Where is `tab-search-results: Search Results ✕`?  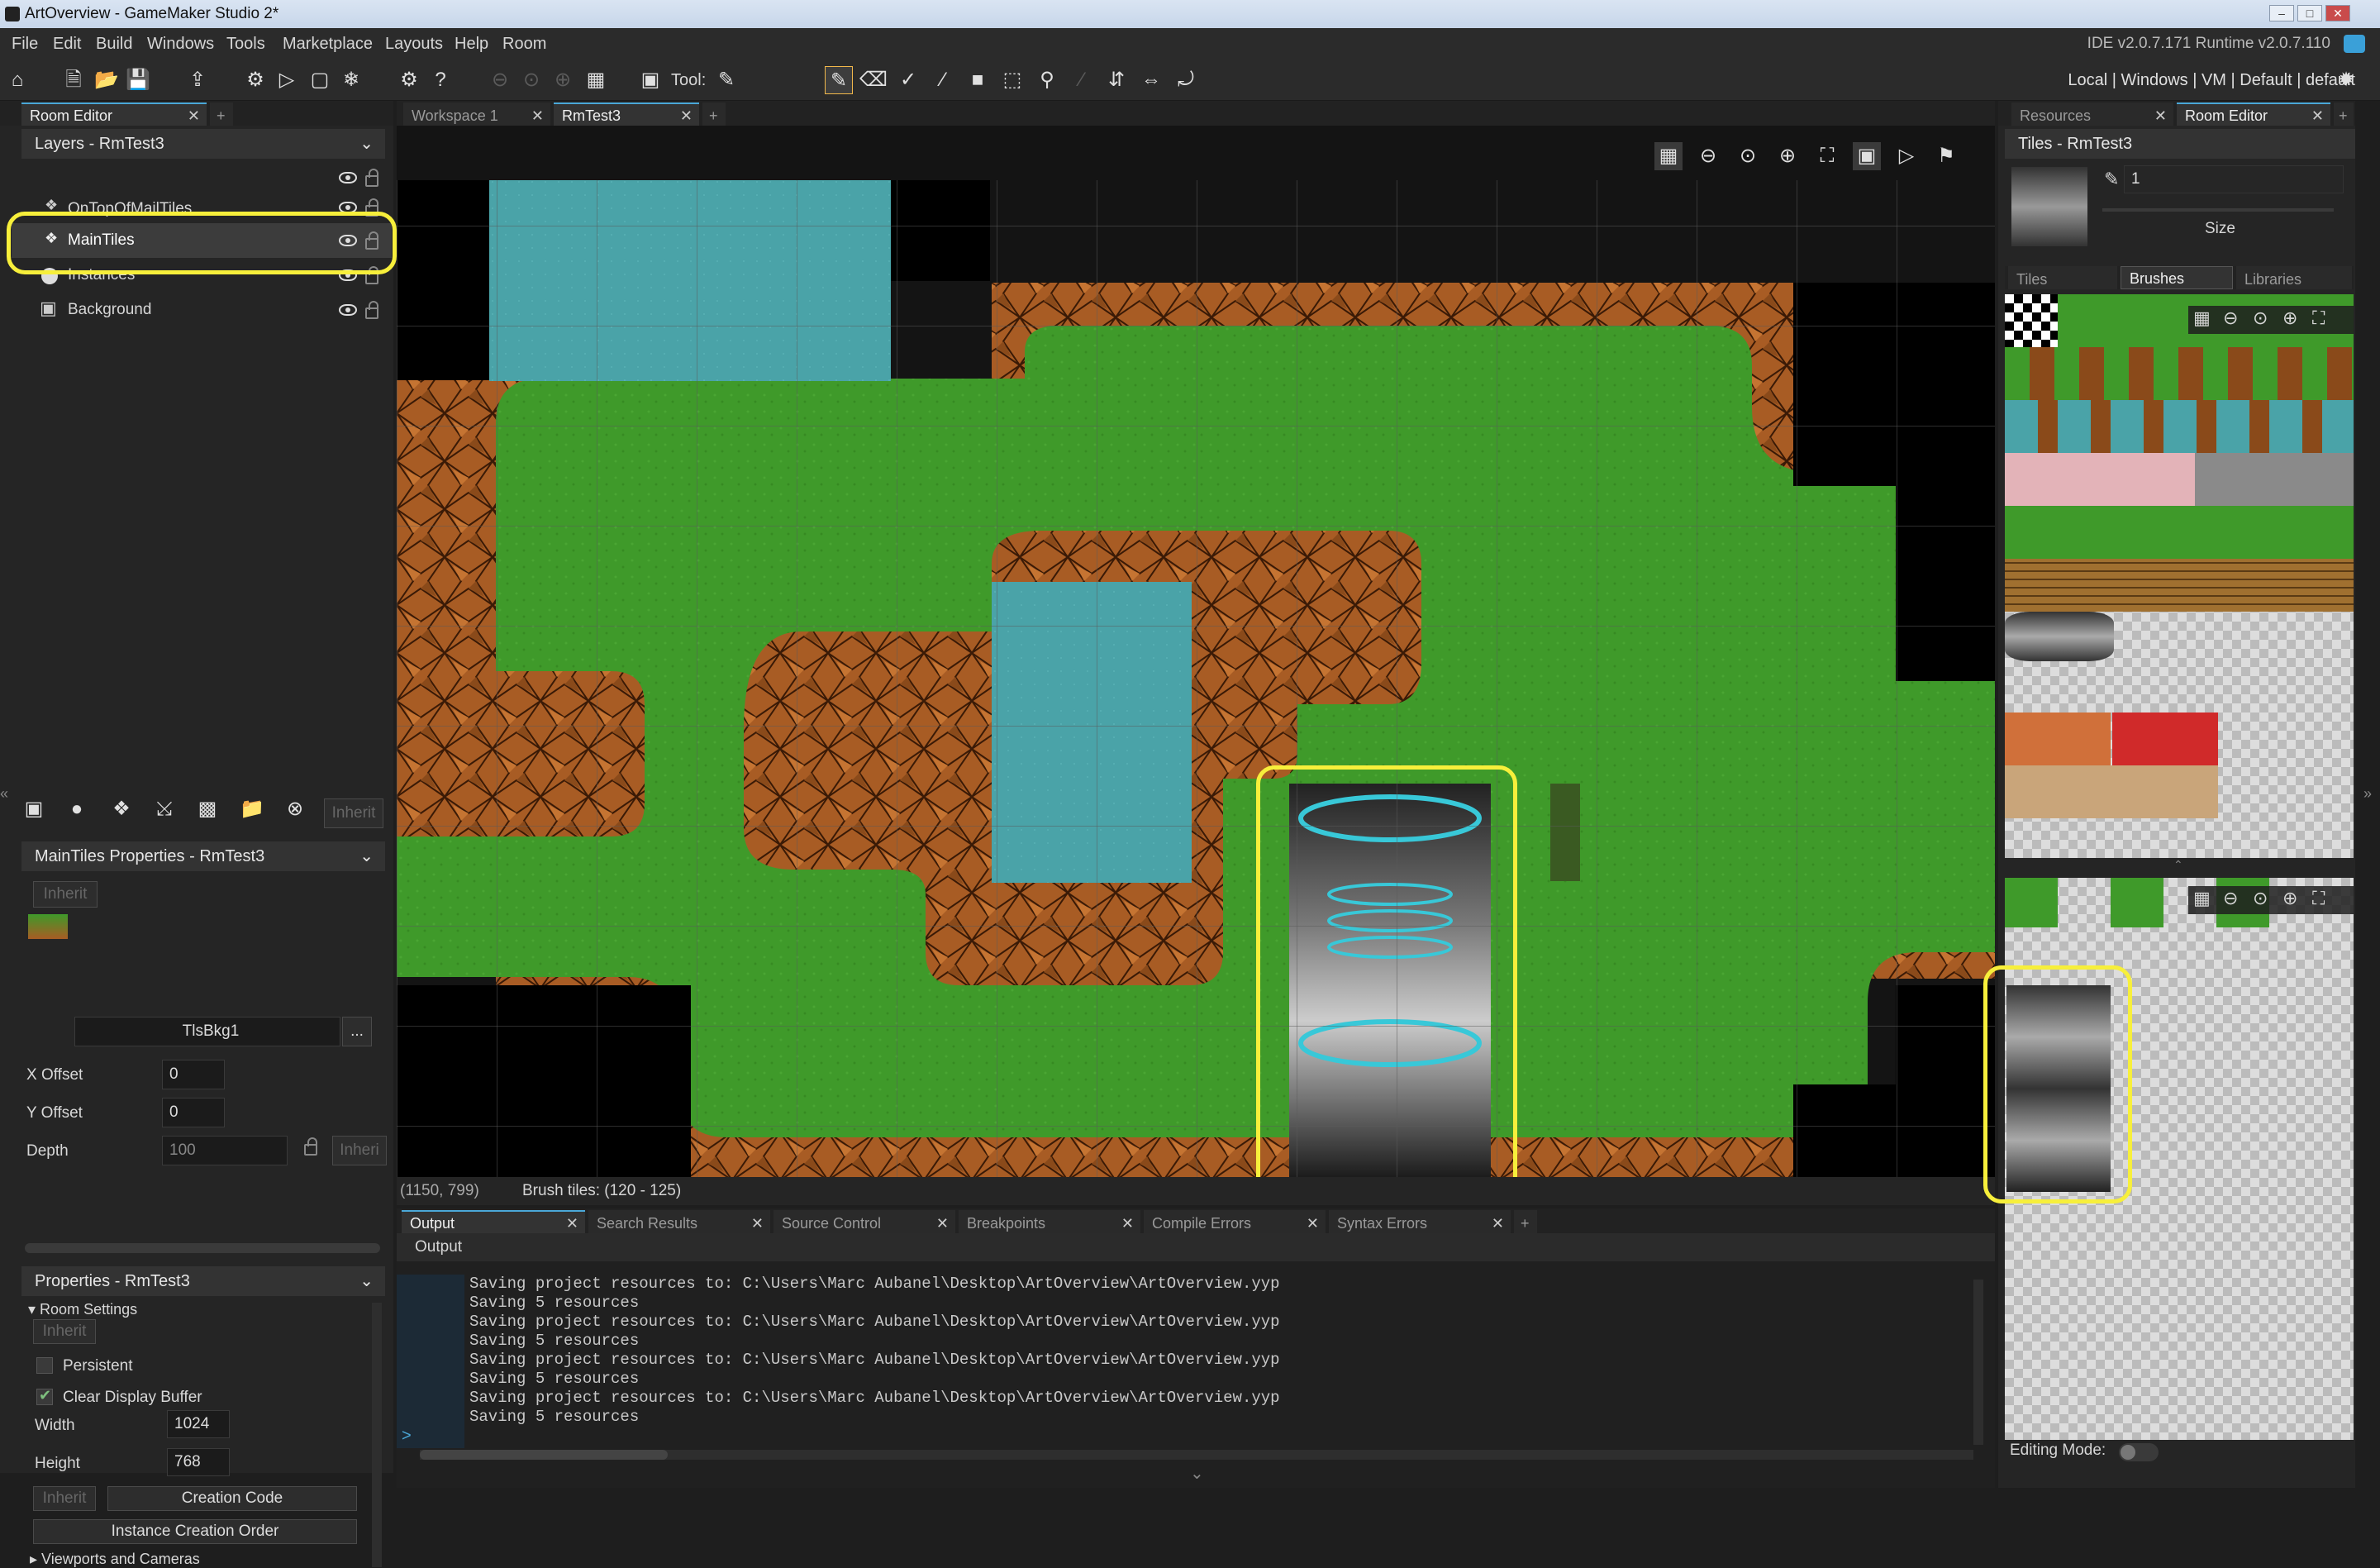 tab-search-results: Search Results ✕ is located at coordinates (679, 1221).